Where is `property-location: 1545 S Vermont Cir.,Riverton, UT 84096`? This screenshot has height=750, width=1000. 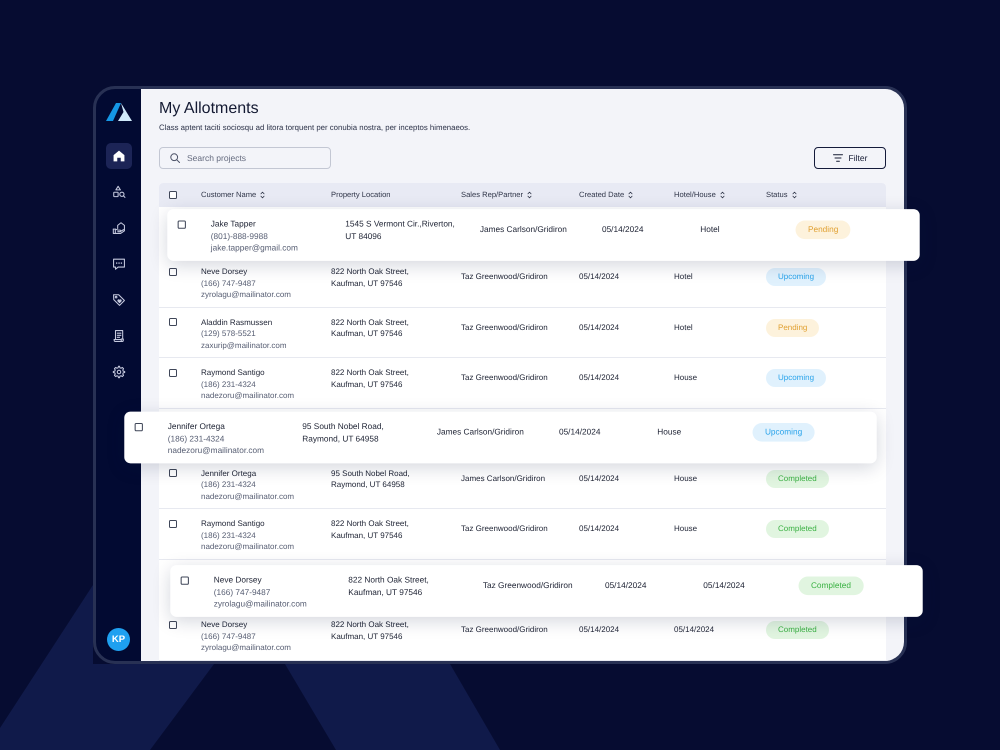 property-location: 1545 S Vermont Cir.,Riverton, UT 84096 is located at coordinates (400, 230).